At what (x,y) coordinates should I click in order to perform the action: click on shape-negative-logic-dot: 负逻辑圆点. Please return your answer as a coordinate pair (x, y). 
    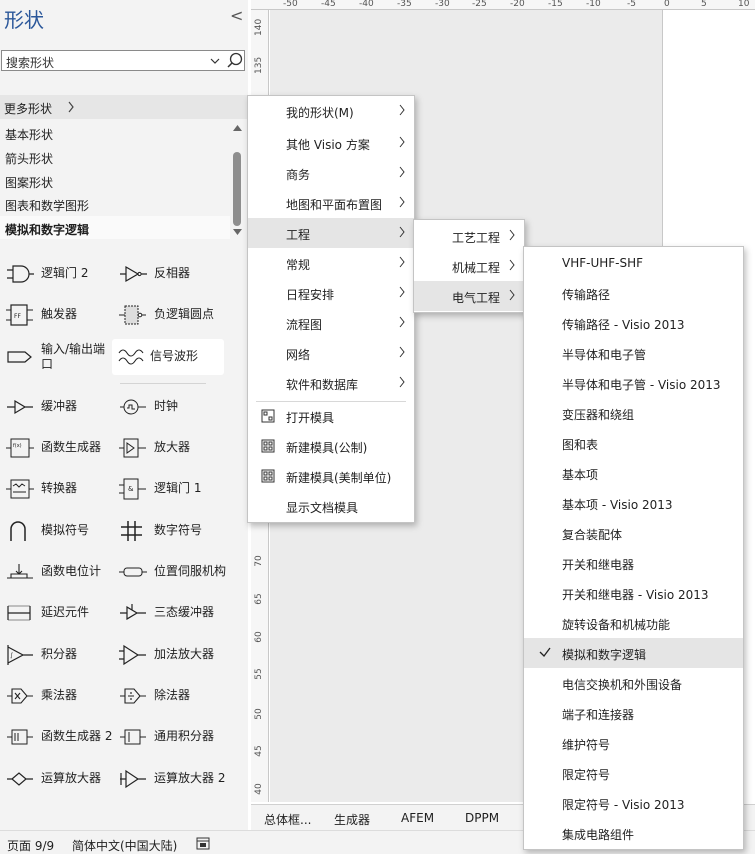
    Looking at the image, I should click on (174, 315).